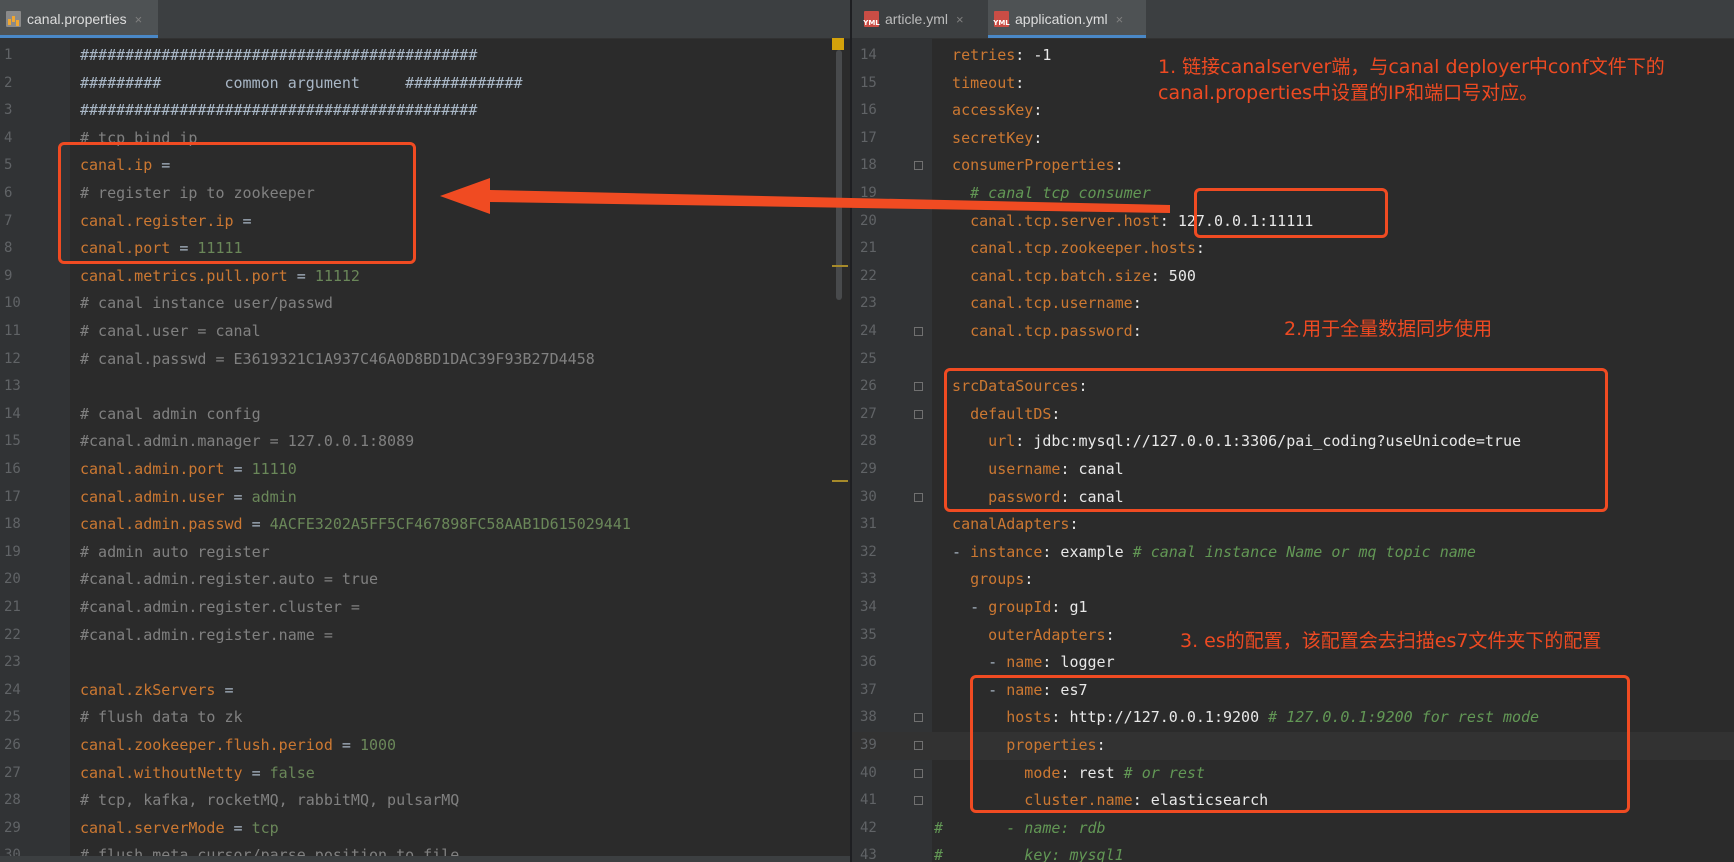 The width and height of the screenshot is (1734, 862). What do you see at coordinates (1391, 641) in the screenshot?
I see `annotation-note-3: 3. es的配置，该配置会去扫描es7文件夹下的配置` at bounding box center [1391, 641].